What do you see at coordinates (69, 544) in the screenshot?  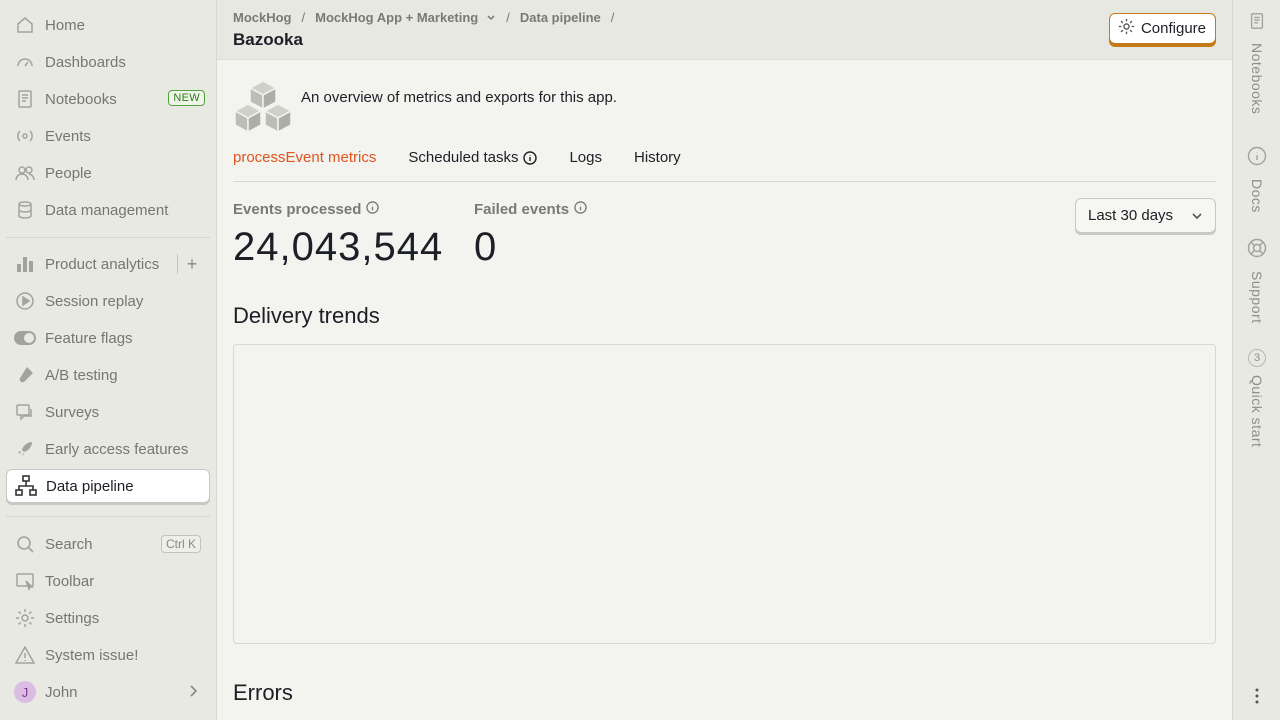 I see `sidebar-item-label: Search` at bounding box center [69, 544].